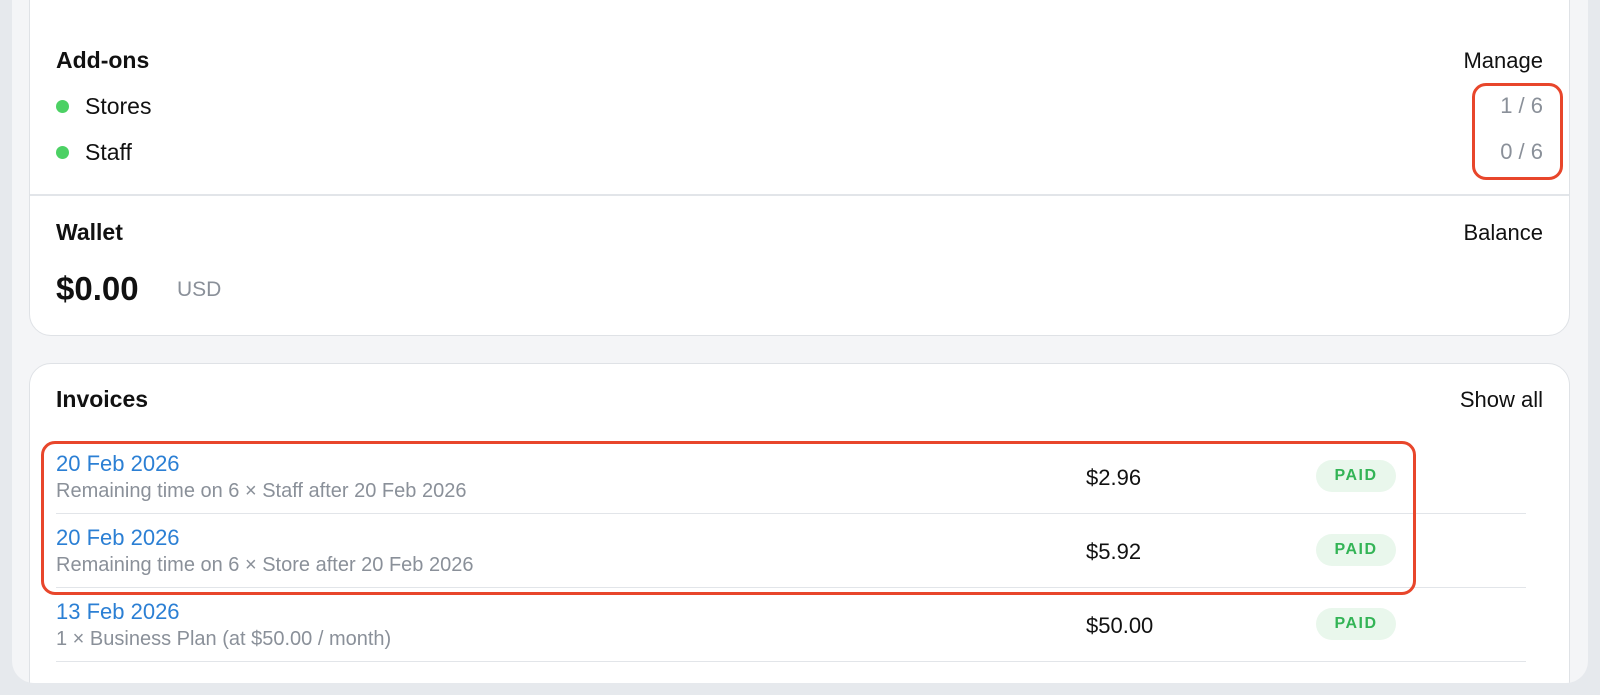 Image resolution: width=1600 pixels, height=695 pixels. Describe the element at coordinates (118, 105) in the screenshot. I see `addon-label: Stores` at that location.